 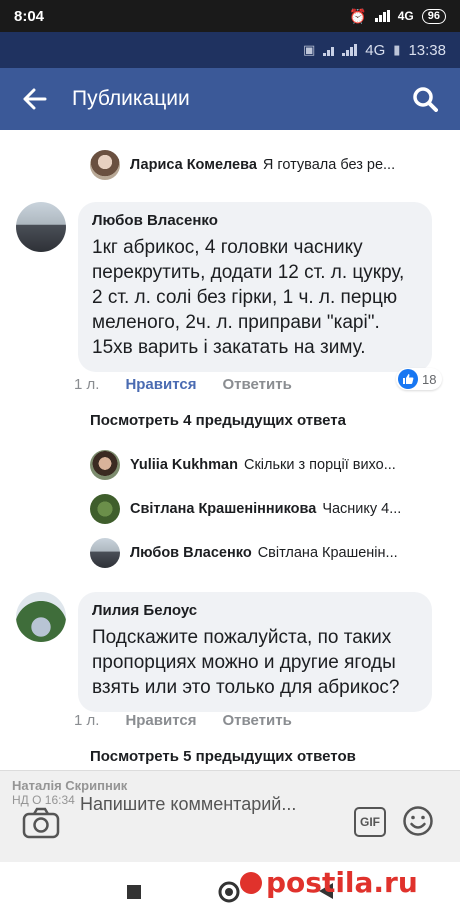 What do you see at coordinates (329, 50) in the screenshot?
I see `inner-signal-icon` at bounding box center [329, 50].